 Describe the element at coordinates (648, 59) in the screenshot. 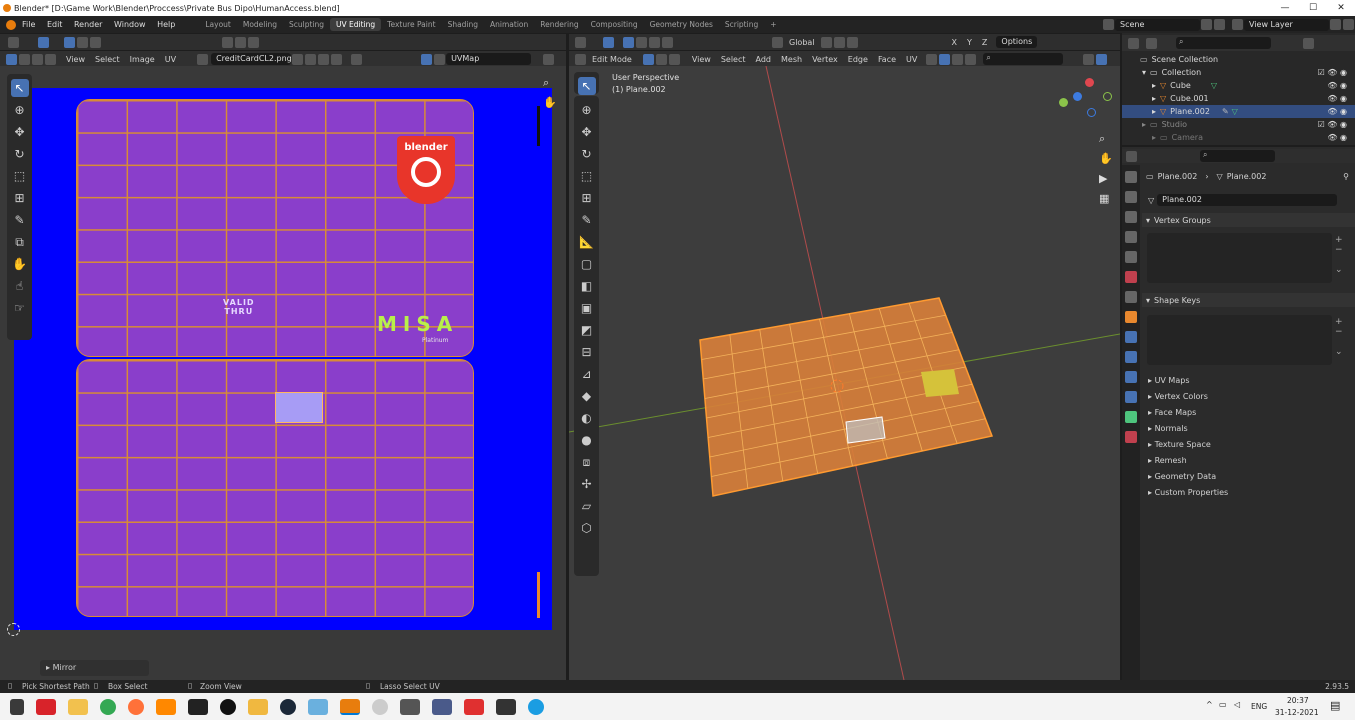

I see `vertex-mode-icon` at that location.